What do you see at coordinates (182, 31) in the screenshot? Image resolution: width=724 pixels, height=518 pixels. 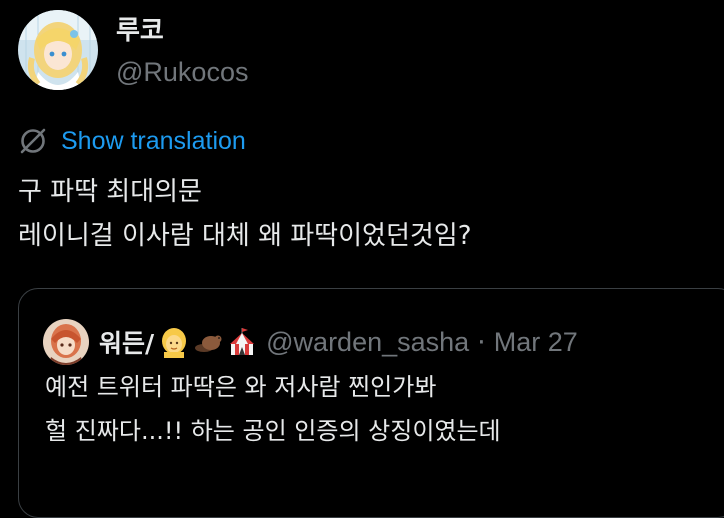 I see `author-display-name: 루코` at bounding box center [182, 31].